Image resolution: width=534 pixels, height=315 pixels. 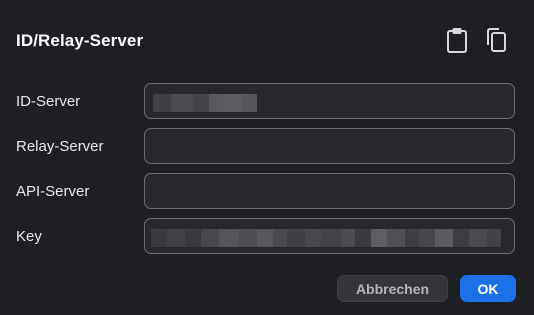 I want to click on relay-server-label: Relay-Server, so click(x=60, y=146).